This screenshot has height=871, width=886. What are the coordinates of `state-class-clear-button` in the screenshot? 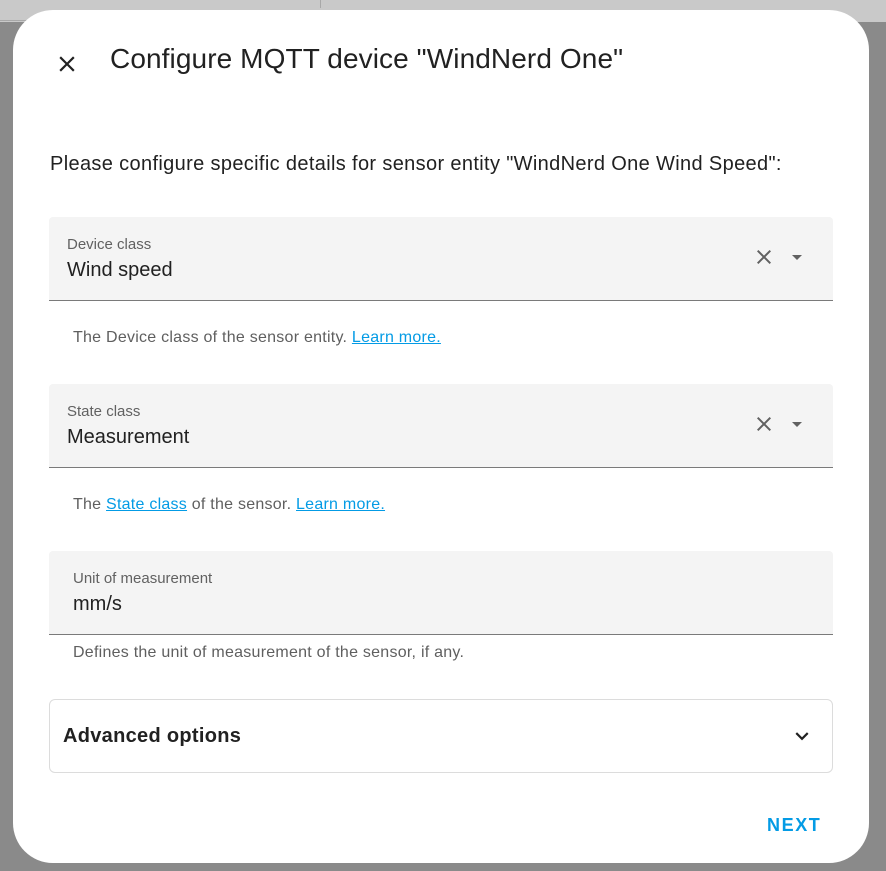 It's located at (764, 426).